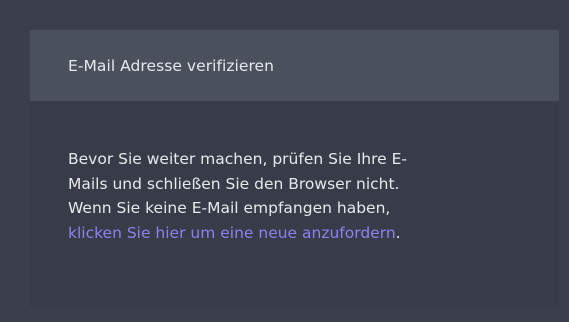 This screenshot has width=569, height=322. I want to click on card-title: E-Mail Adresse verifizieren, so click(171, 65).